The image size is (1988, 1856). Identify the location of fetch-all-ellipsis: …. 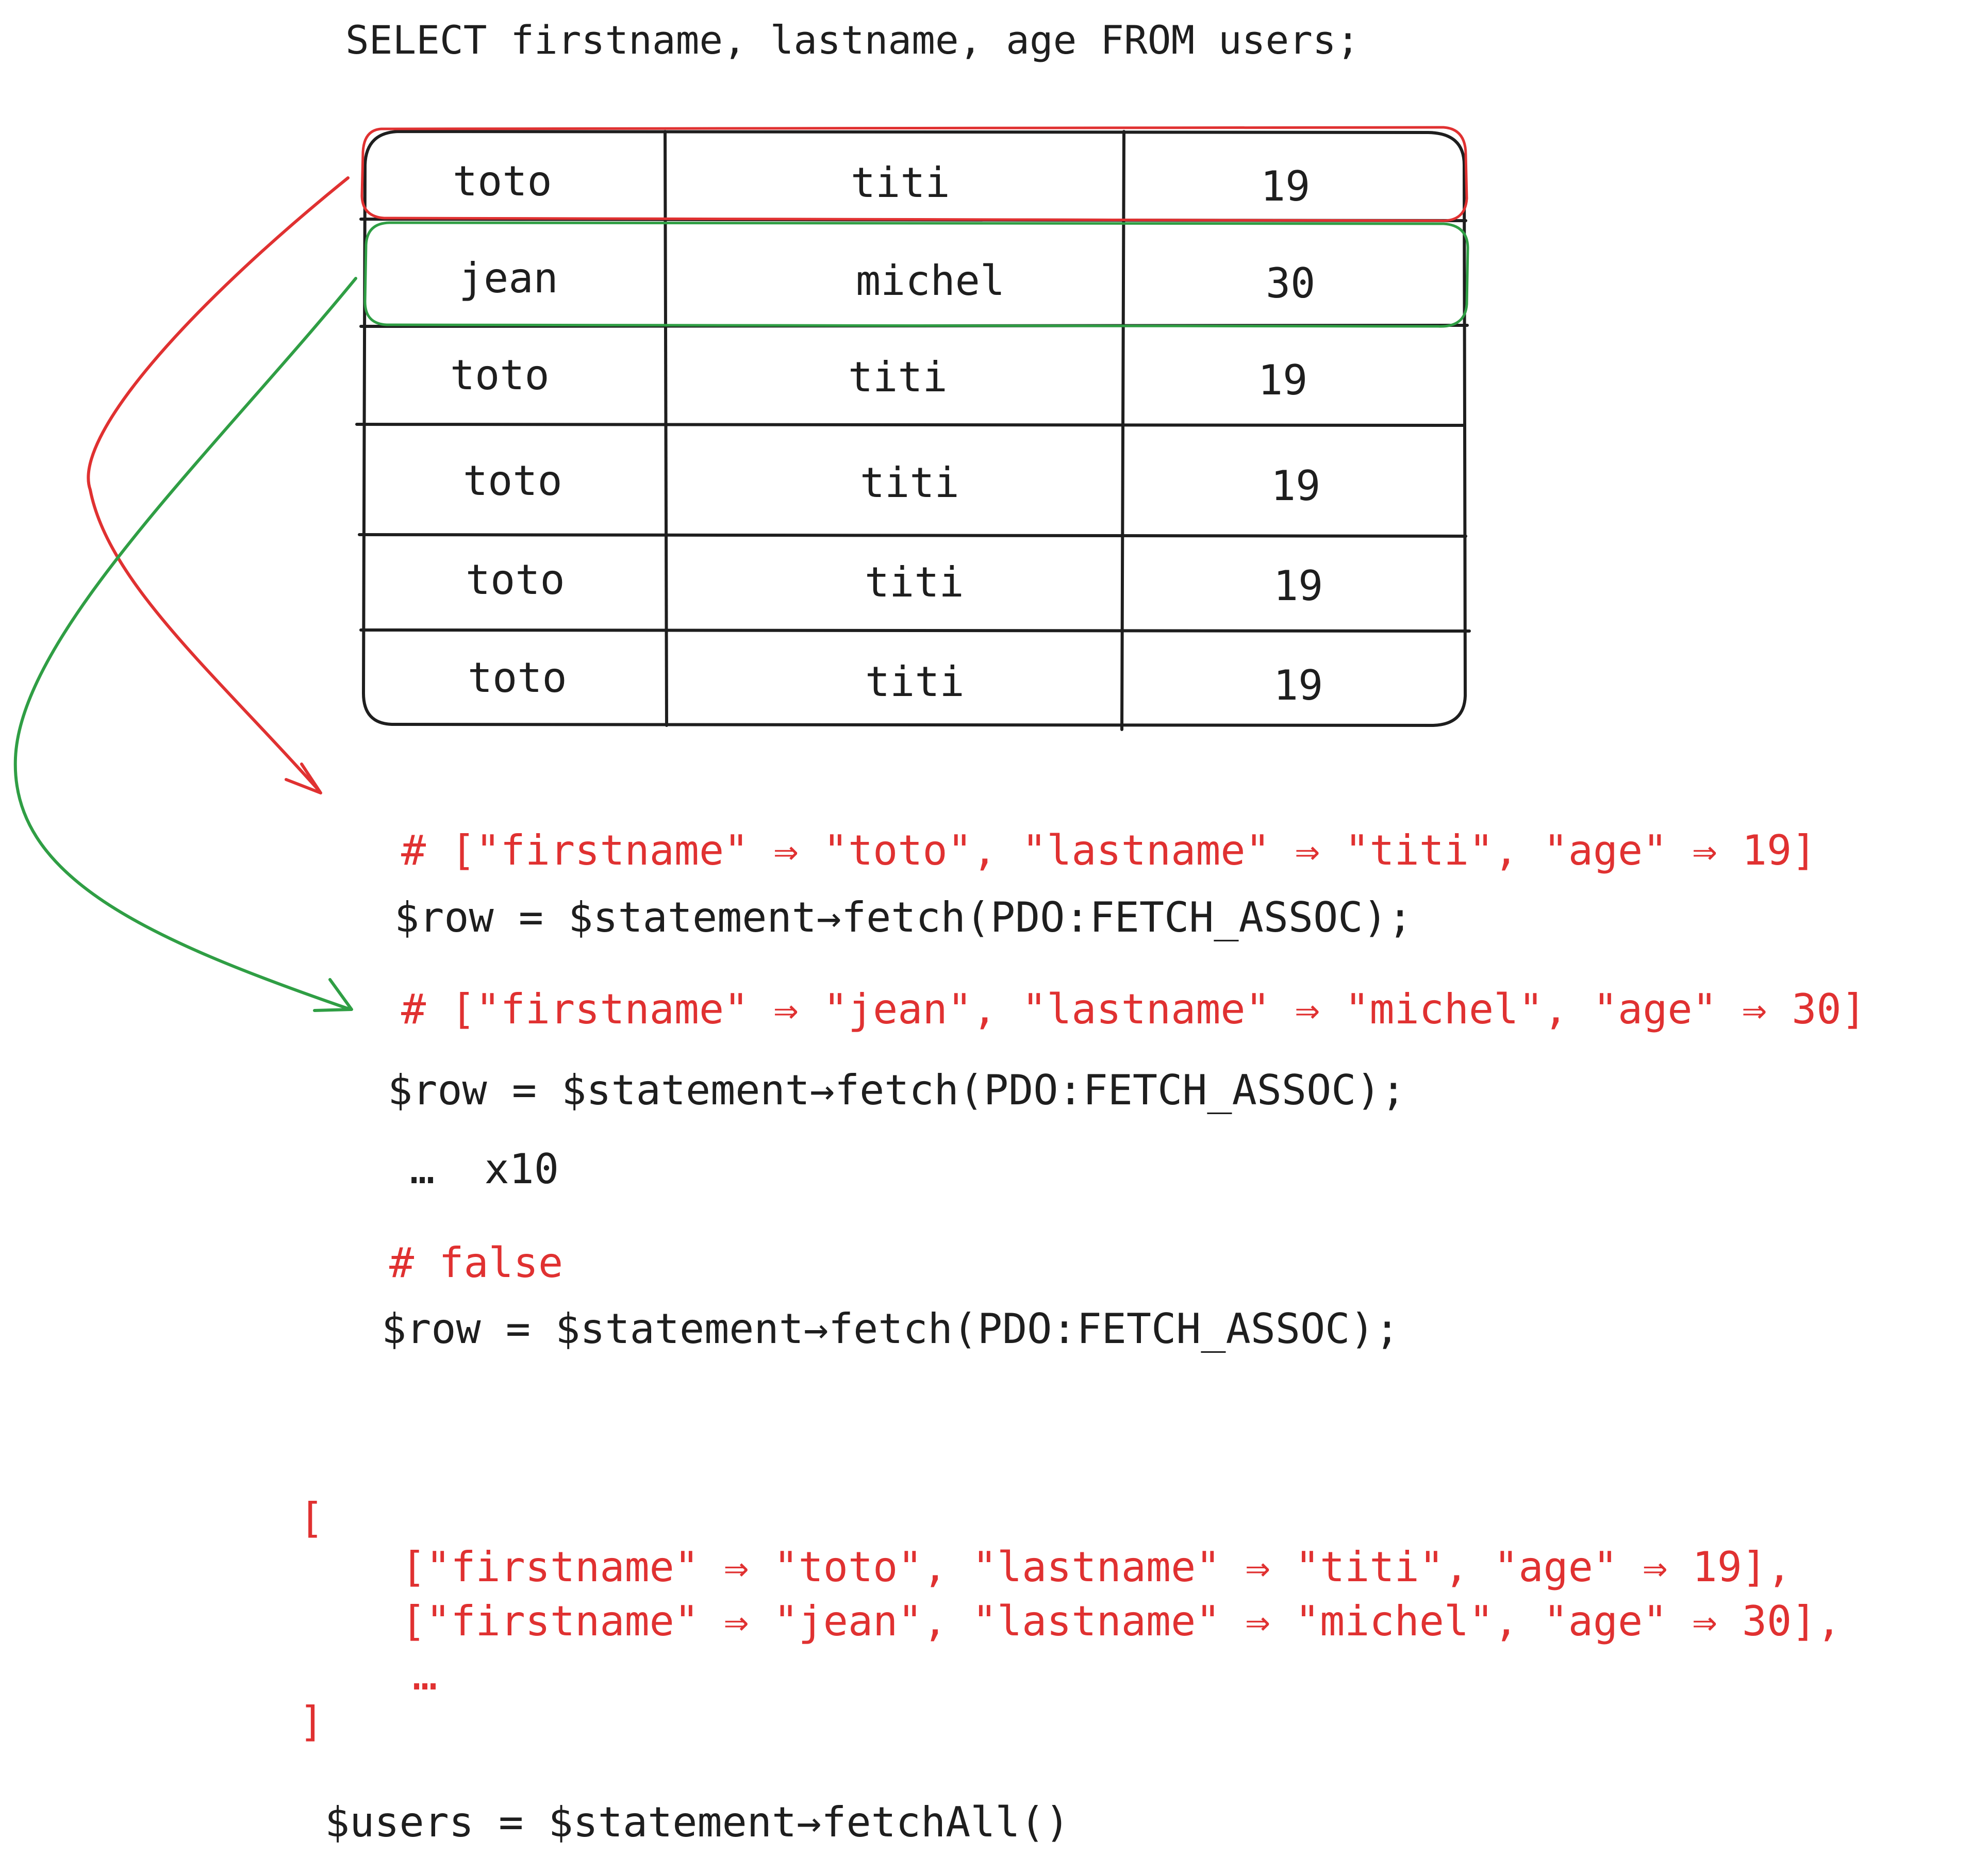
(425, 1675).